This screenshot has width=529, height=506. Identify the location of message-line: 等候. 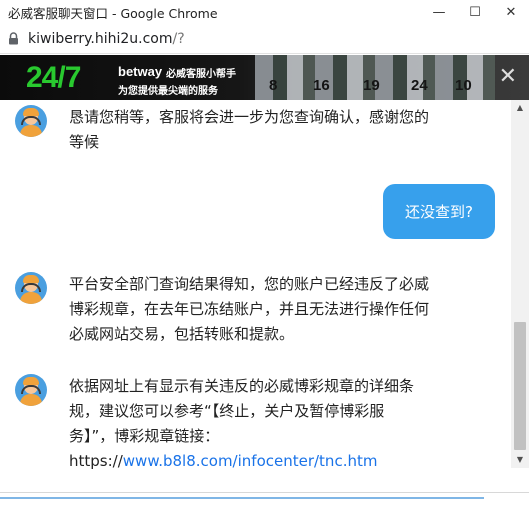
(84, 142).